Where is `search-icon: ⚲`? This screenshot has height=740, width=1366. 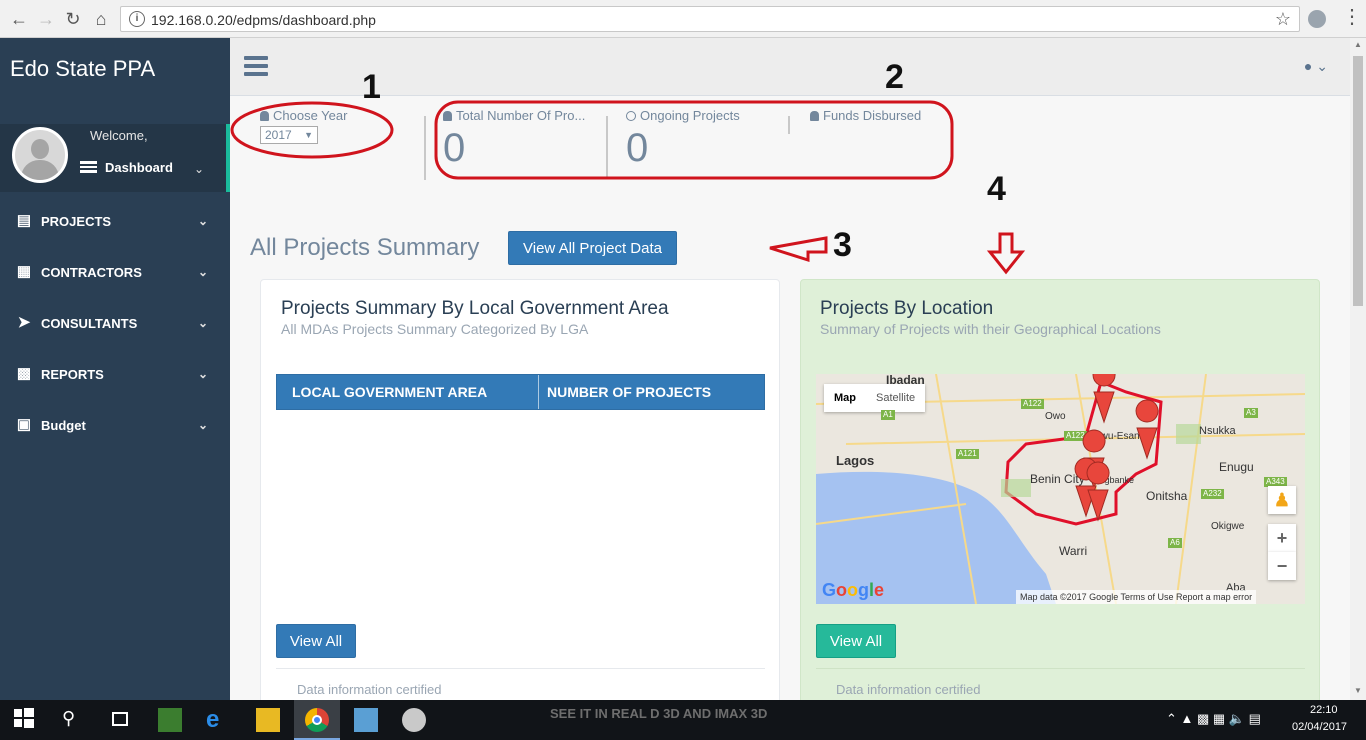
search-icon: ⚲ is located at coordinates (74, 720).